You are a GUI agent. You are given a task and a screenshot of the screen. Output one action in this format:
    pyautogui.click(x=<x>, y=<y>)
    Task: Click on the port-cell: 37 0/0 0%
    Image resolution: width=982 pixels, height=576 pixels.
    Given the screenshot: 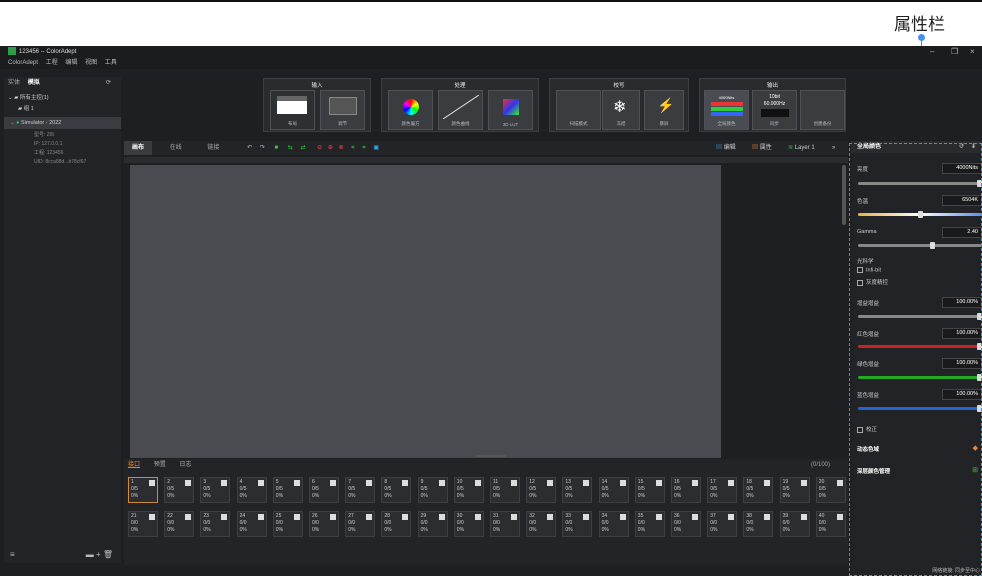 What is the action you would take?
    pyautogui.click(x=722, y=524)
    